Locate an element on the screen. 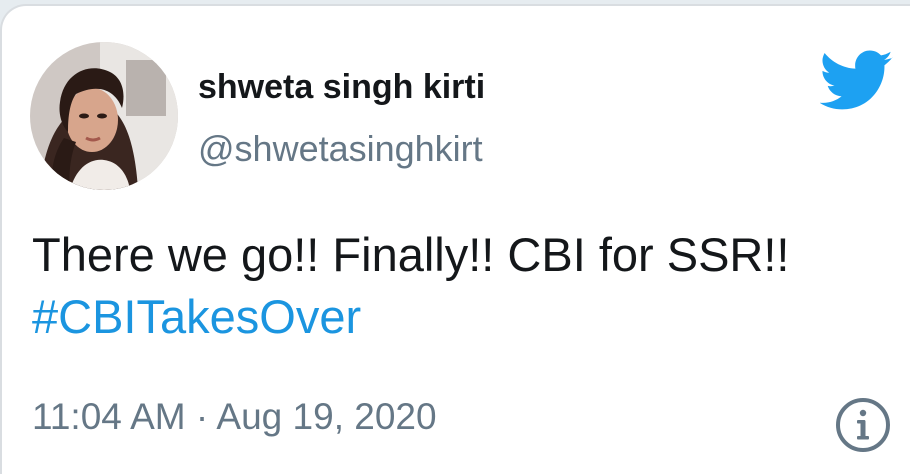 The image size is (910, 474). hashtag-link: #CBITakesOver is located at coordinates (196, 316).